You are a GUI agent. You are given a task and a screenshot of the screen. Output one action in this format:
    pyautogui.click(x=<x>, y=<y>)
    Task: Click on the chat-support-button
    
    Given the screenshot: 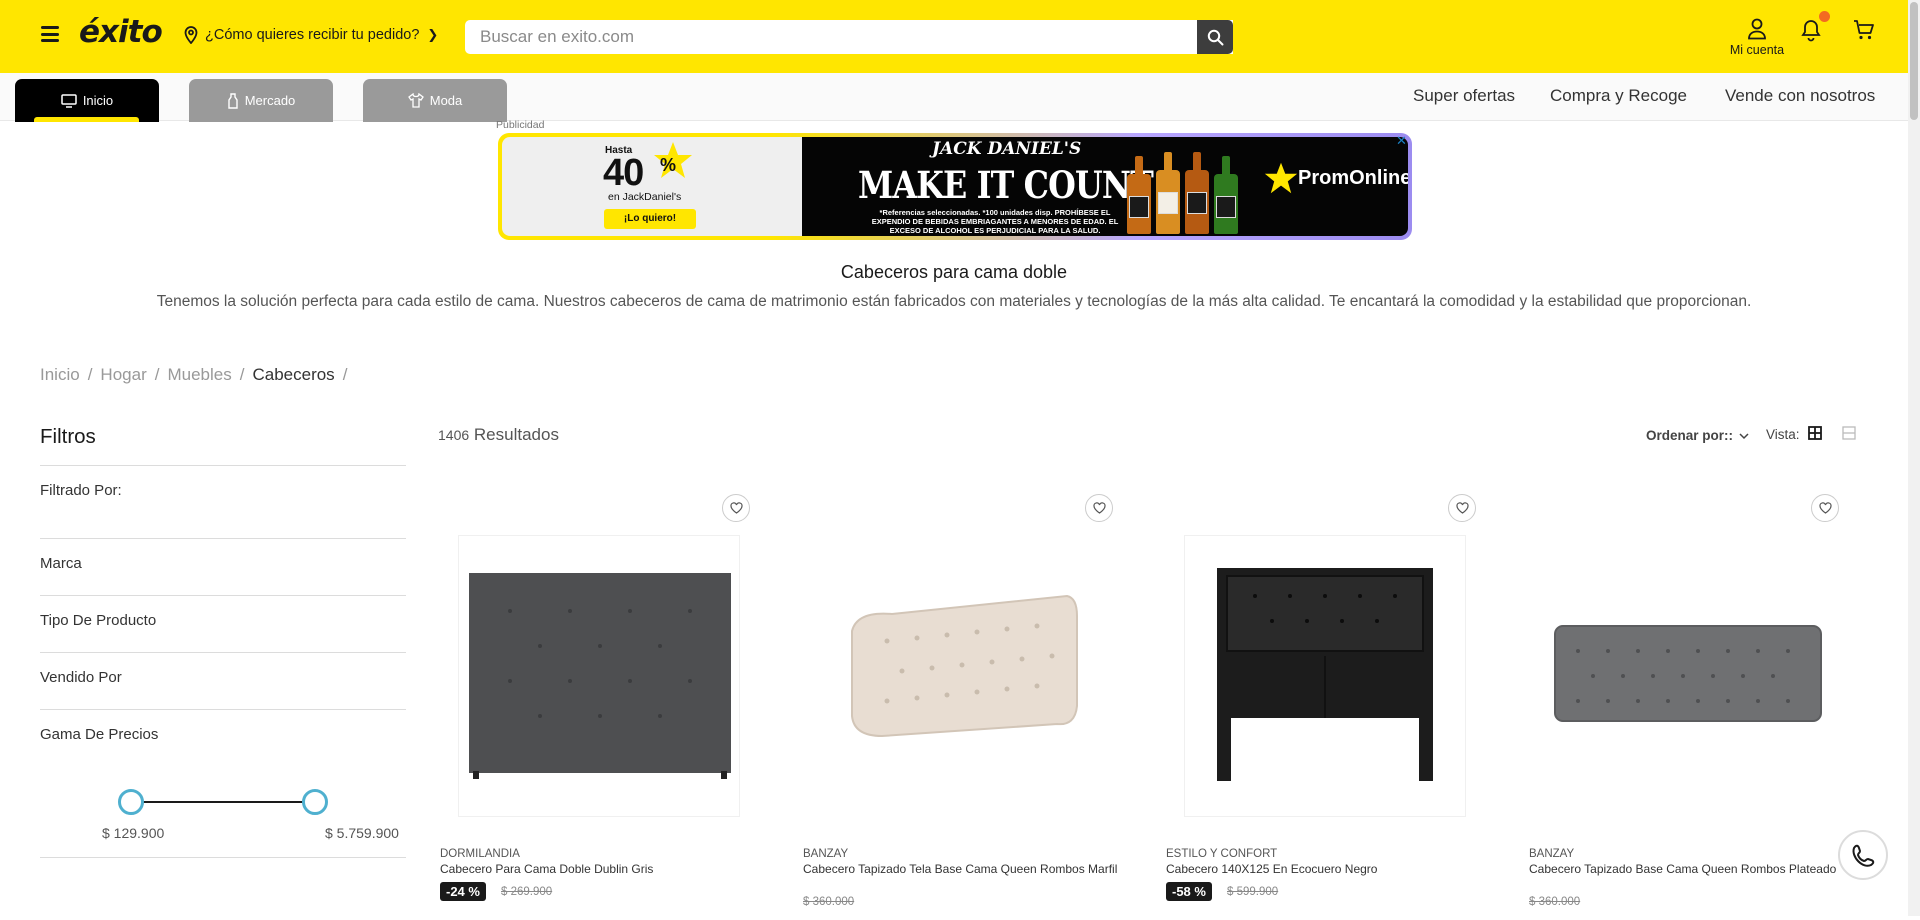 What is the action you would take?
    pyautogui.click(x=1863, y=855)
    